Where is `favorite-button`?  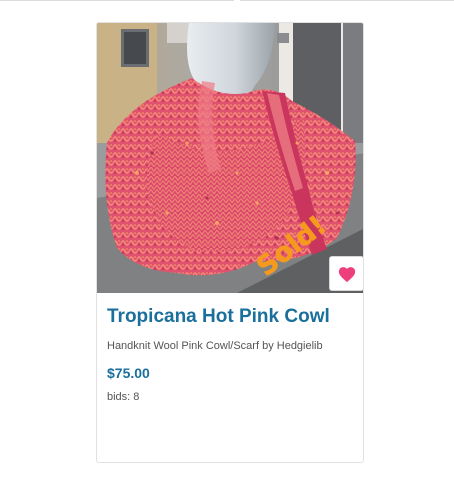 favorite-button is located at coordinates (346, 273).